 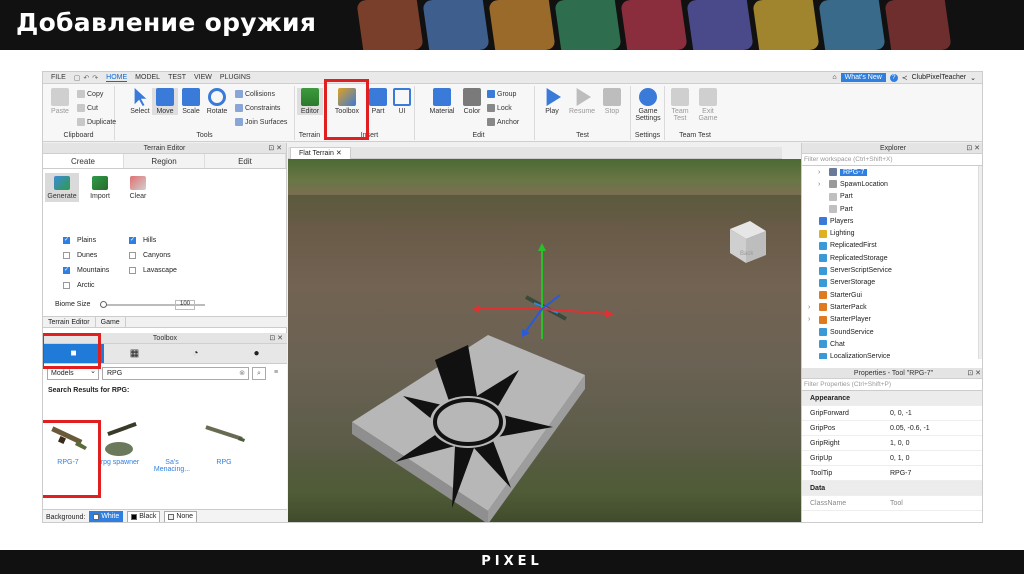 What do you see at coordinates (648, 105) in the screenshot?
I see `game-settings-button: Game Settings` at bounding box center [648, 105].